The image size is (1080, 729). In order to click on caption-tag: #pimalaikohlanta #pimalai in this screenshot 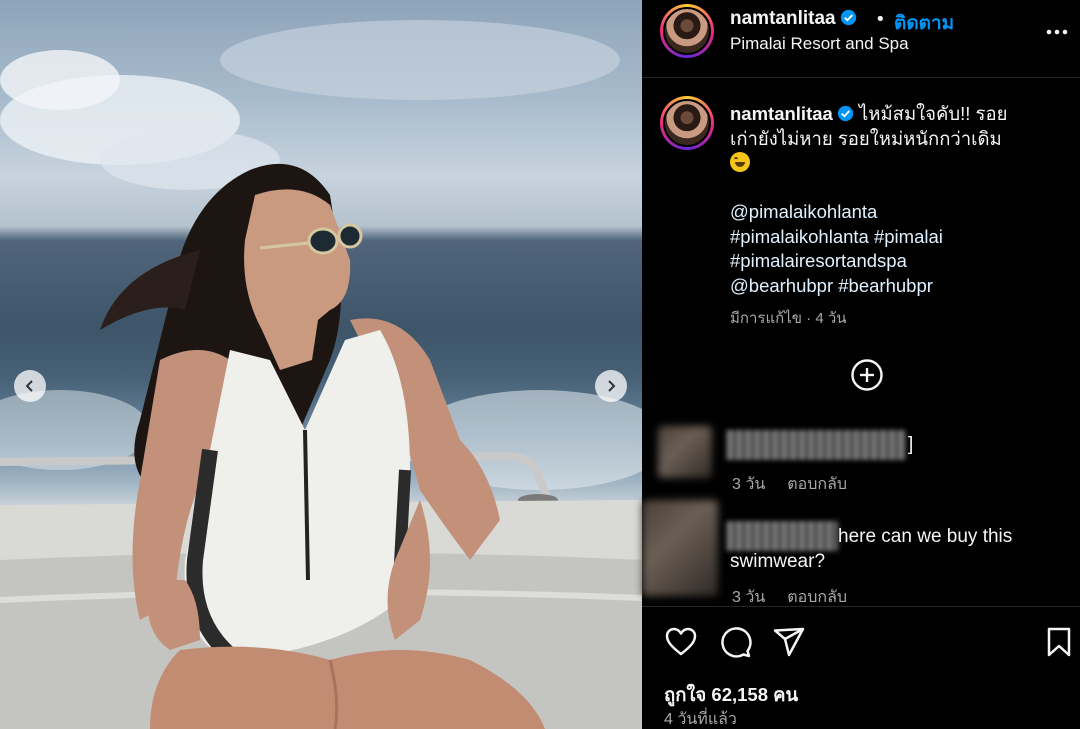, I will do `click(895, 237)`.